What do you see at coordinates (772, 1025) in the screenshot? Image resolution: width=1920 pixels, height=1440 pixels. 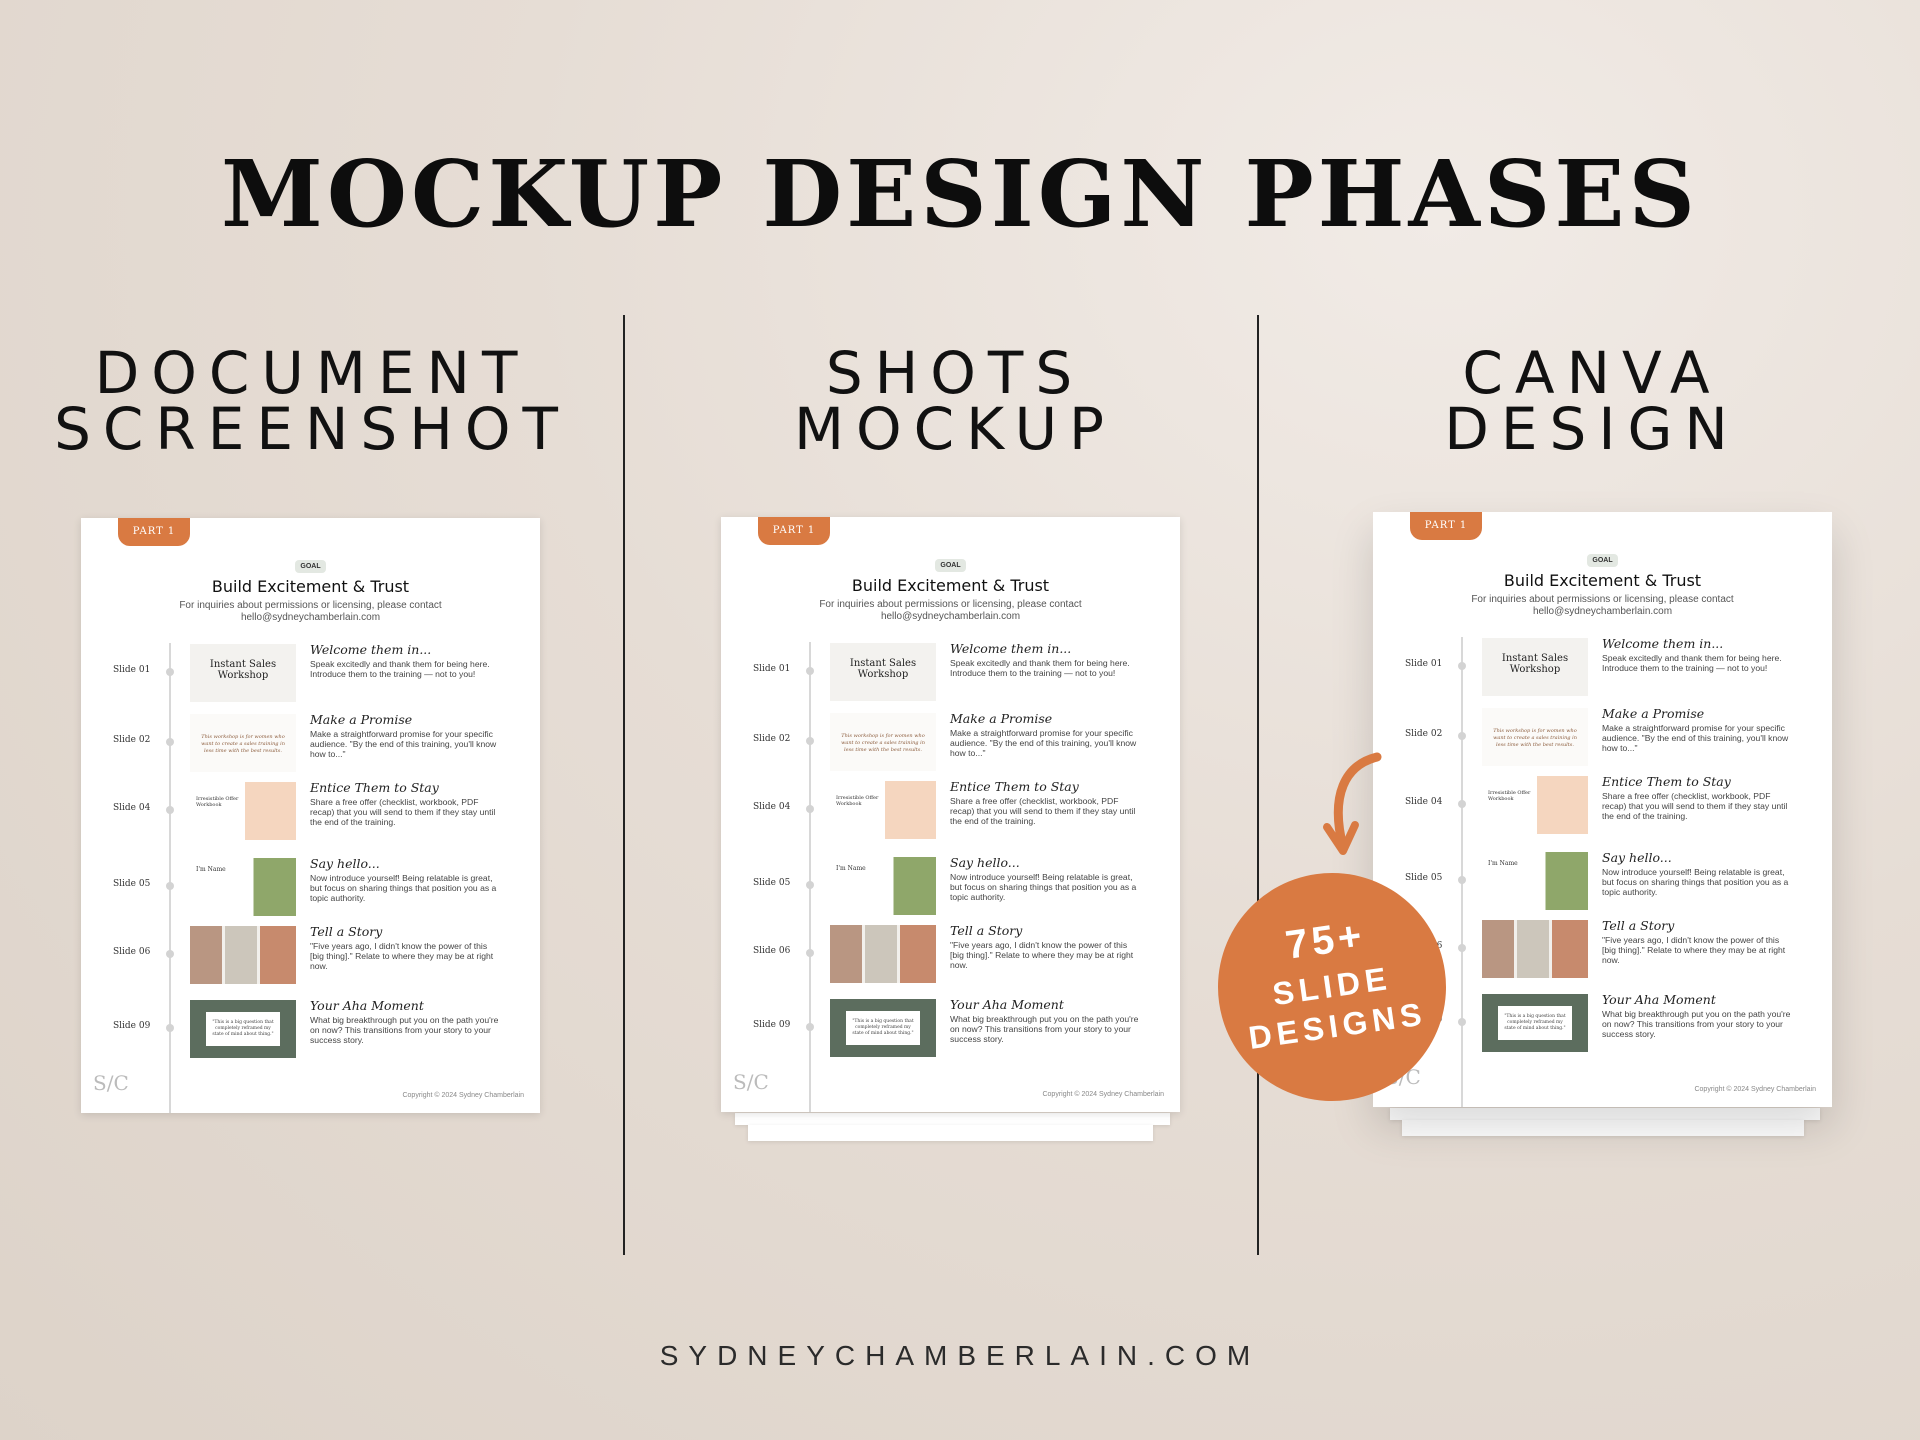 I see `slide-number: Slide 09` at bounding box center [772, 1025].